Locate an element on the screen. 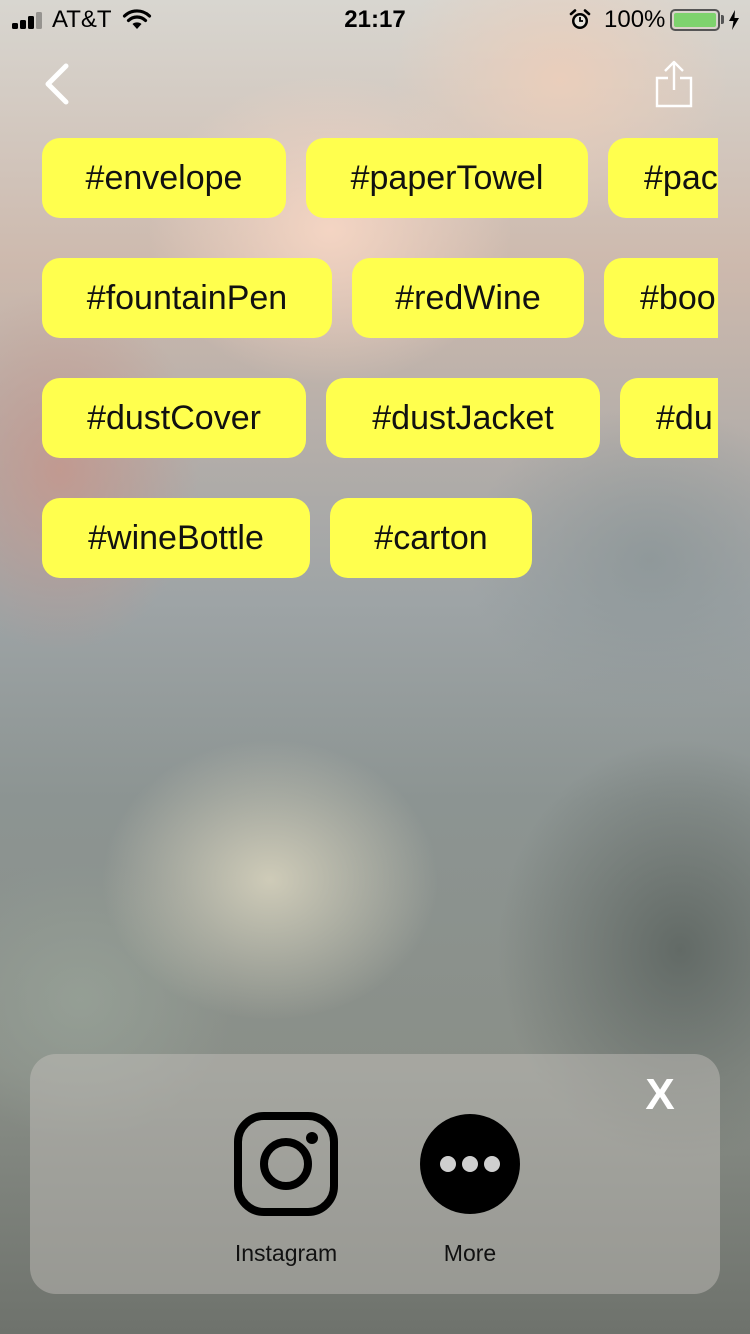 Image resolution: width=750 pixels, height=1334 pixels. battery-percent: 100% is located at coordinates (635, 19).